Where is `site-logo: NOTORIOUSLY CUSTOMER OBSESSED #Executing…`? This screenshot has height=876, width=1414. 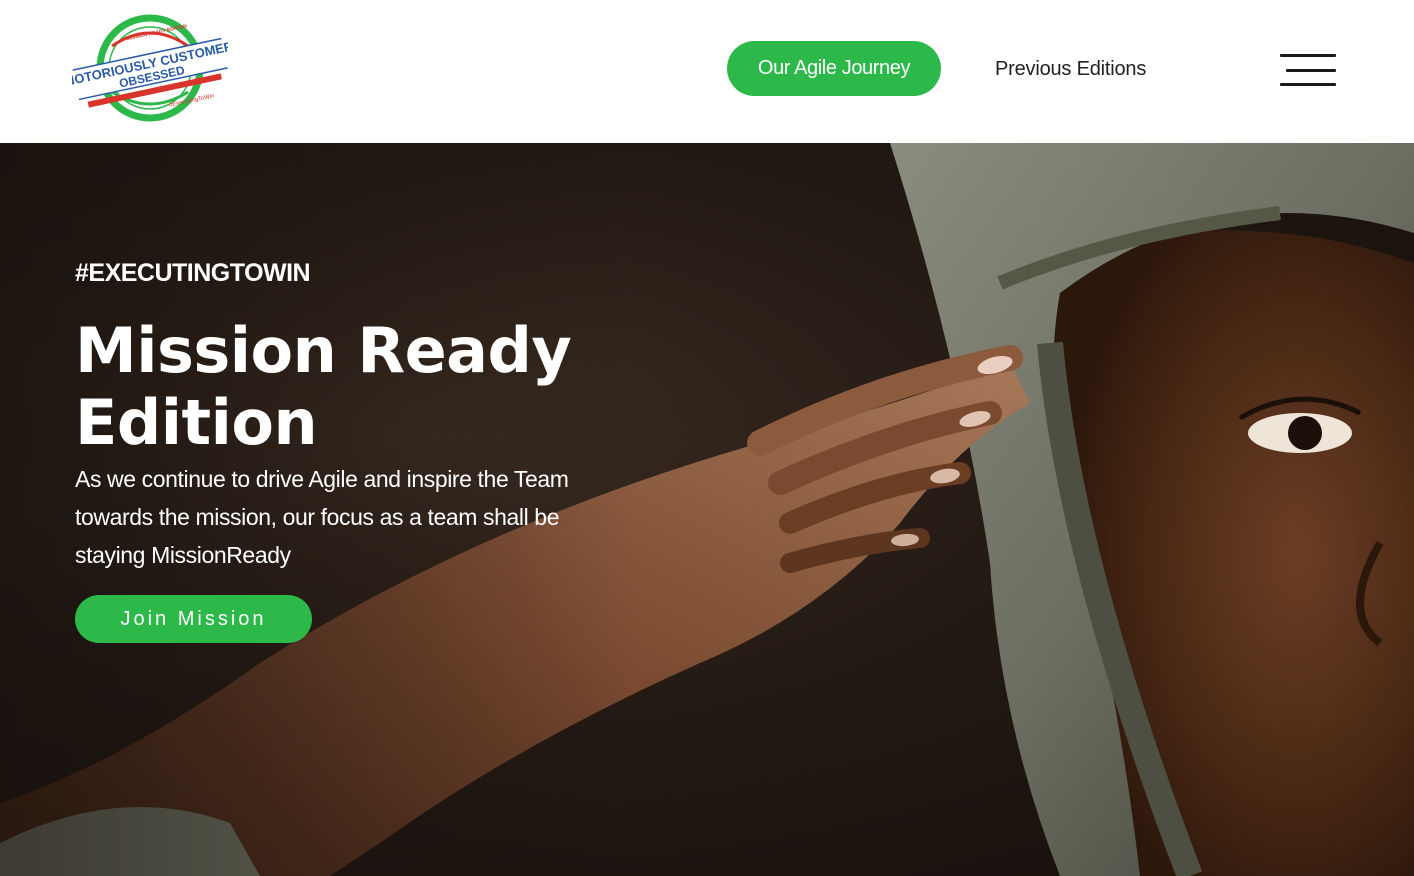 site-logo: NOTORIOUSLY CUSTOMER OBSESSED #Executing… is located at coordinates (150, 68).